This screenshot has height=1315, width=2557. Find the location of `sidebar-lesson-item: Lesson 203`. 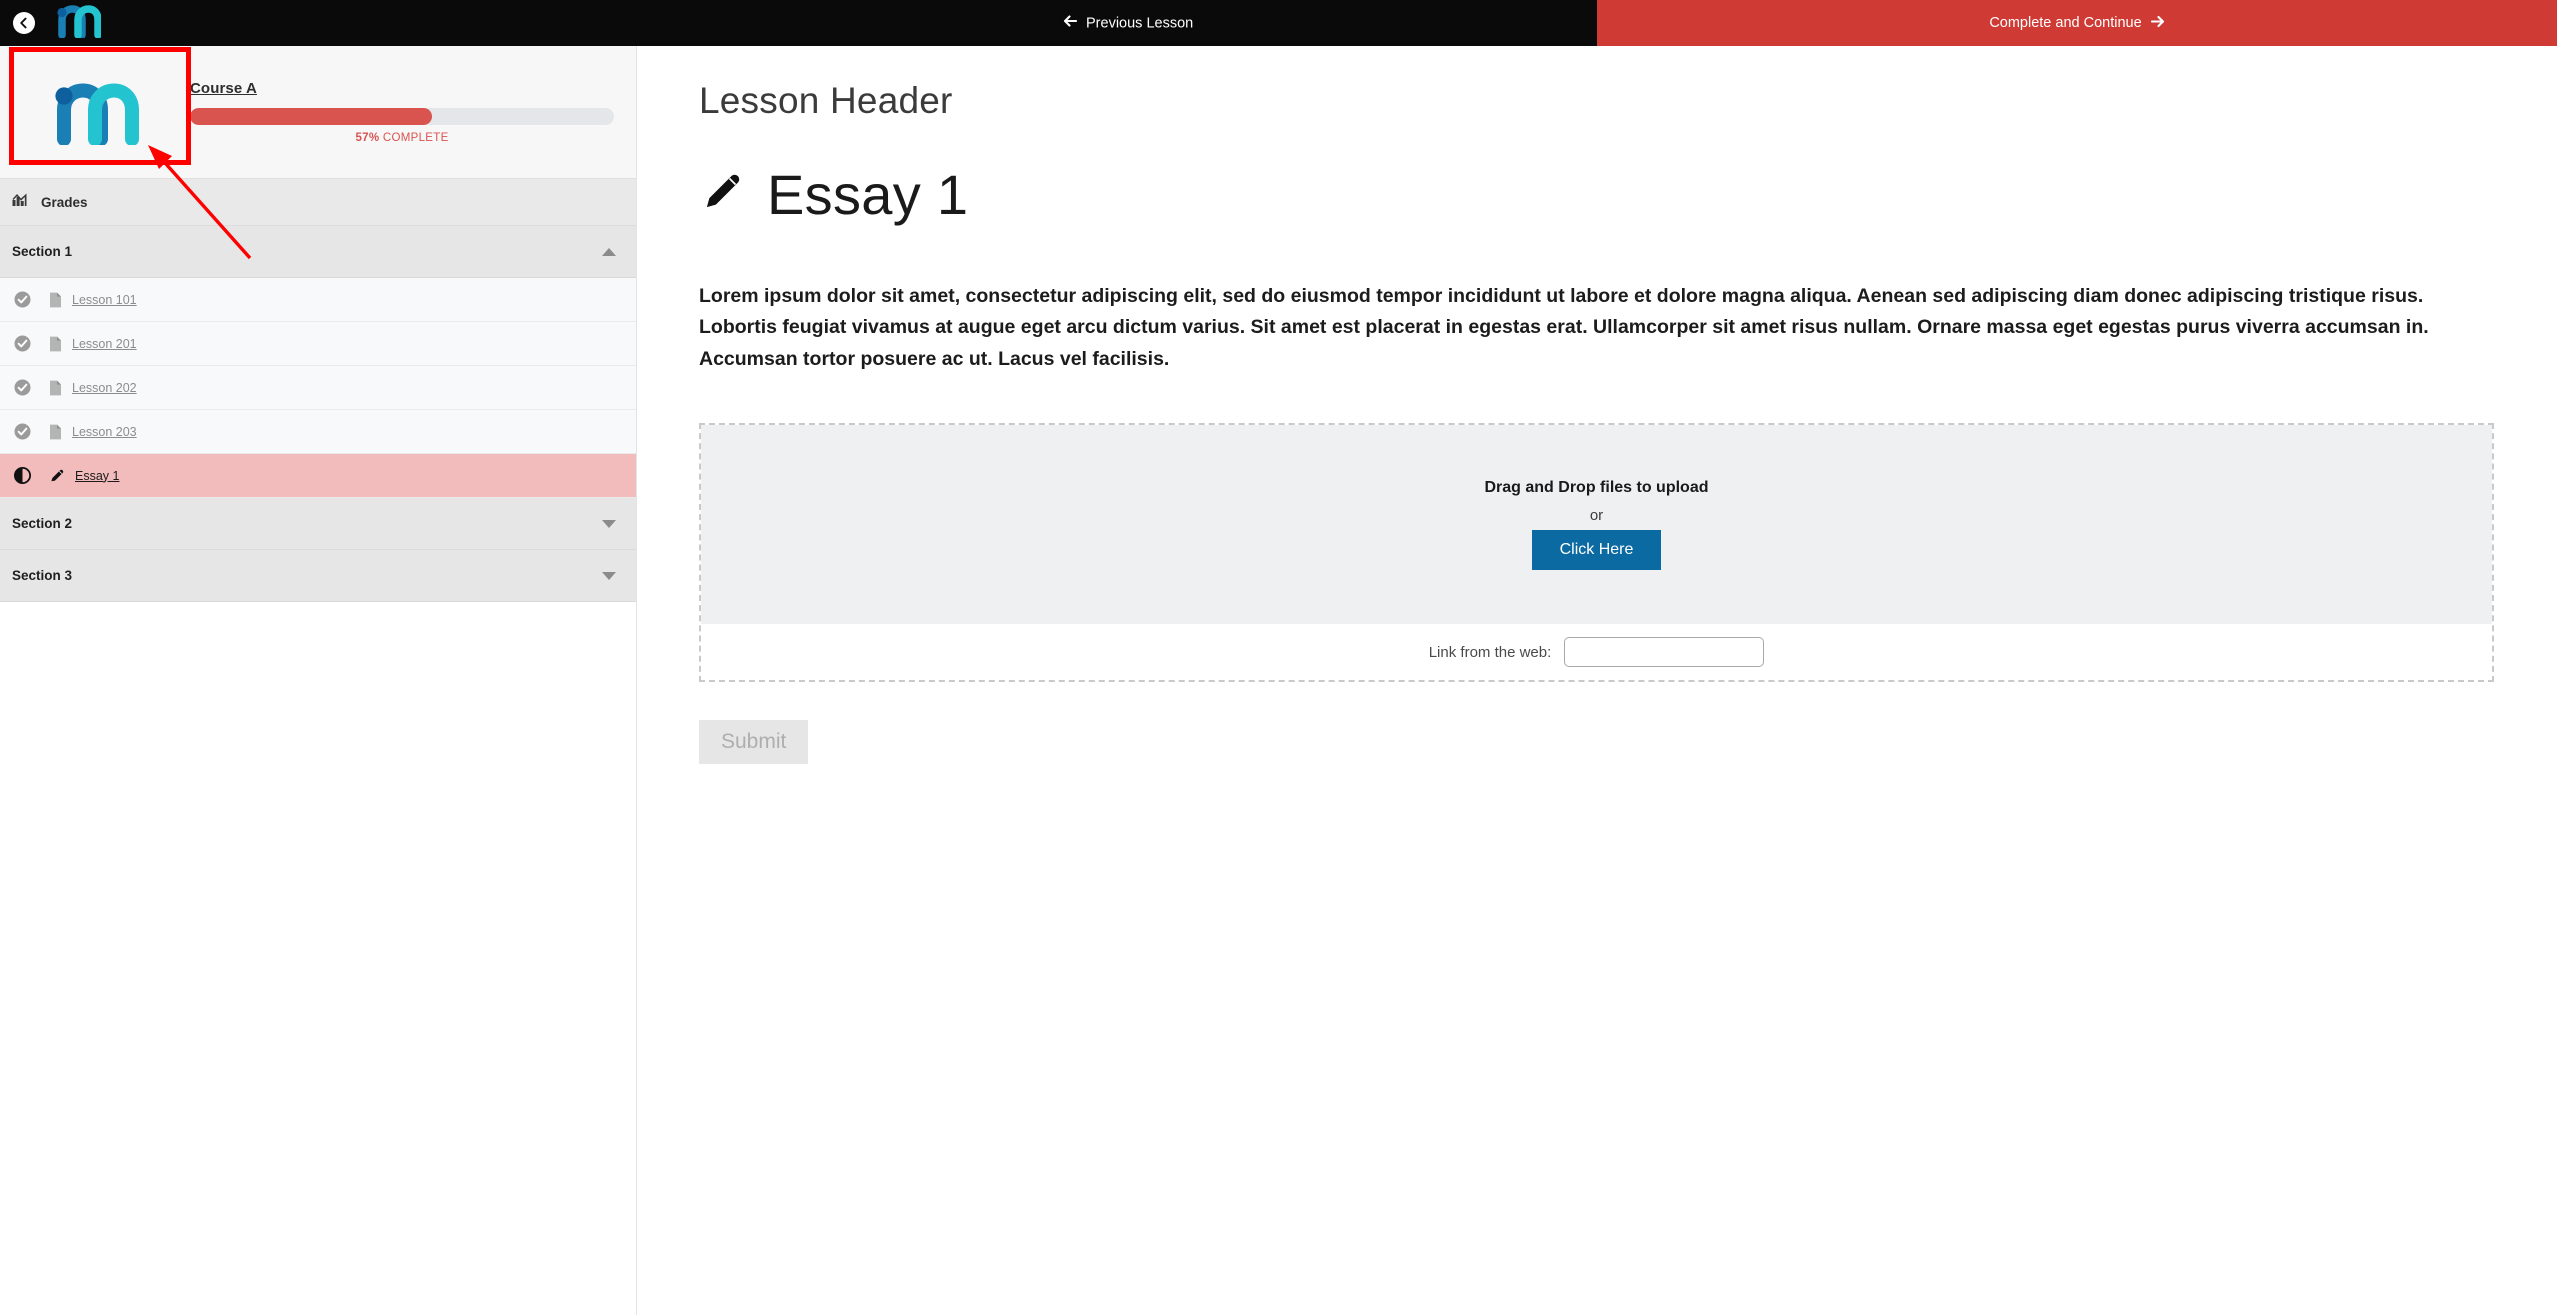

sidebar-lesson-item: Lesson 203 is located at coordinates (318, 432).